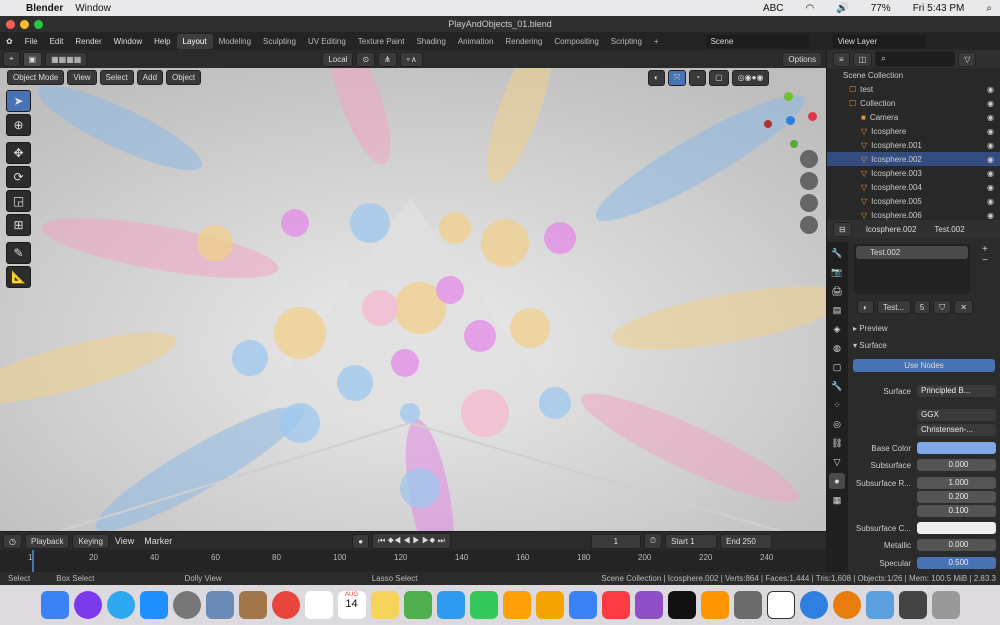 Image resolution: width=1000 pixels, height=625 pixels. I want to click on subsurface-radius-y: 0.200, so click(956, 497).